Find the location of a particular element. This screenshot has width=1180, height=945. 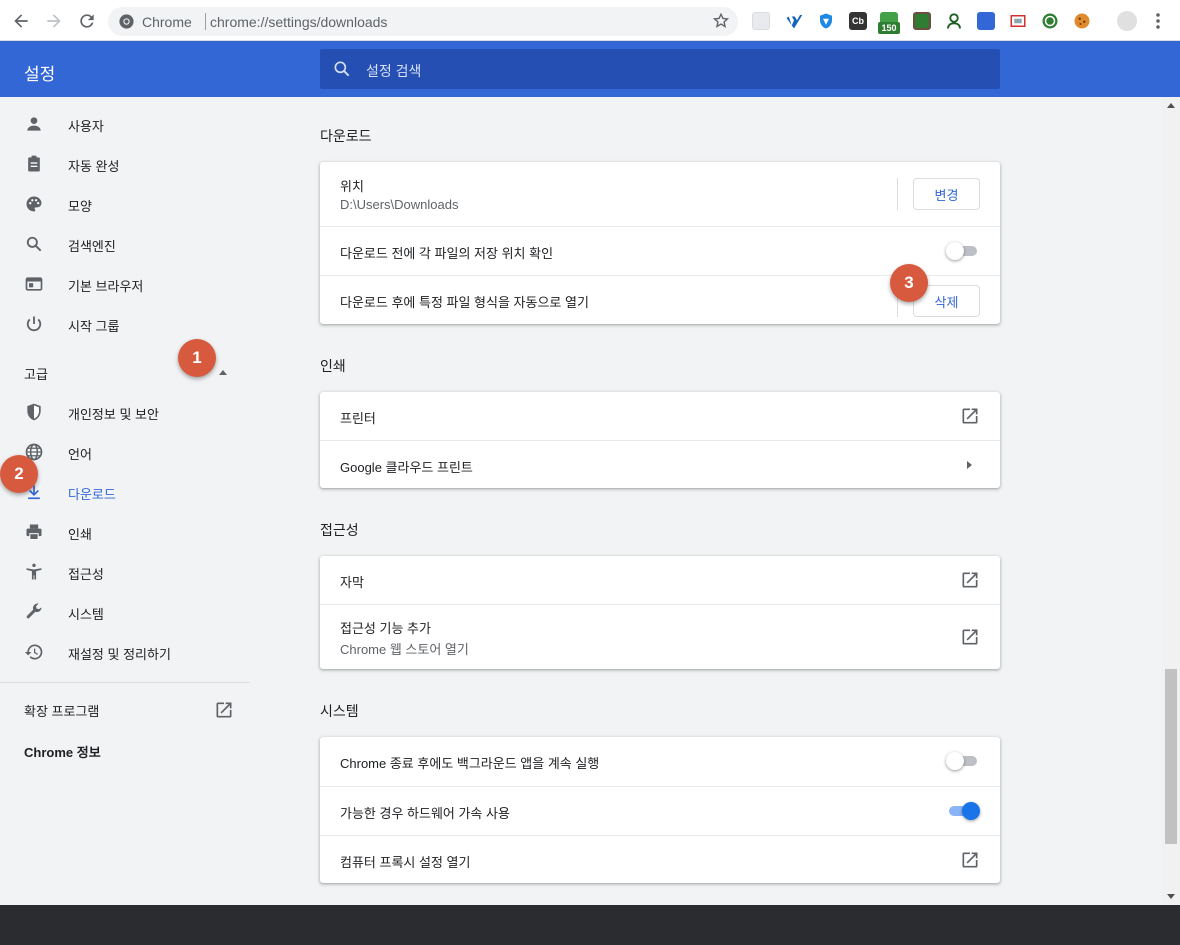

captions-label: 자막 is located at coordinates (352, 582).